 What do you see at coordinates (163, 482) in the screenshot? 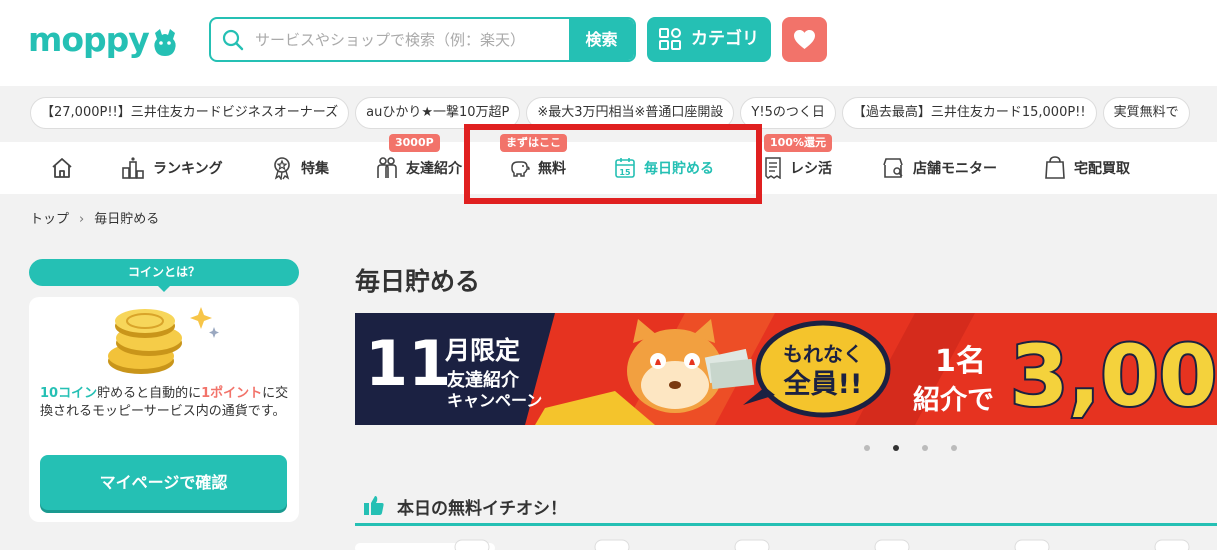
I see `mypage-button: マイページで確認` at bounding box center [163, 482].